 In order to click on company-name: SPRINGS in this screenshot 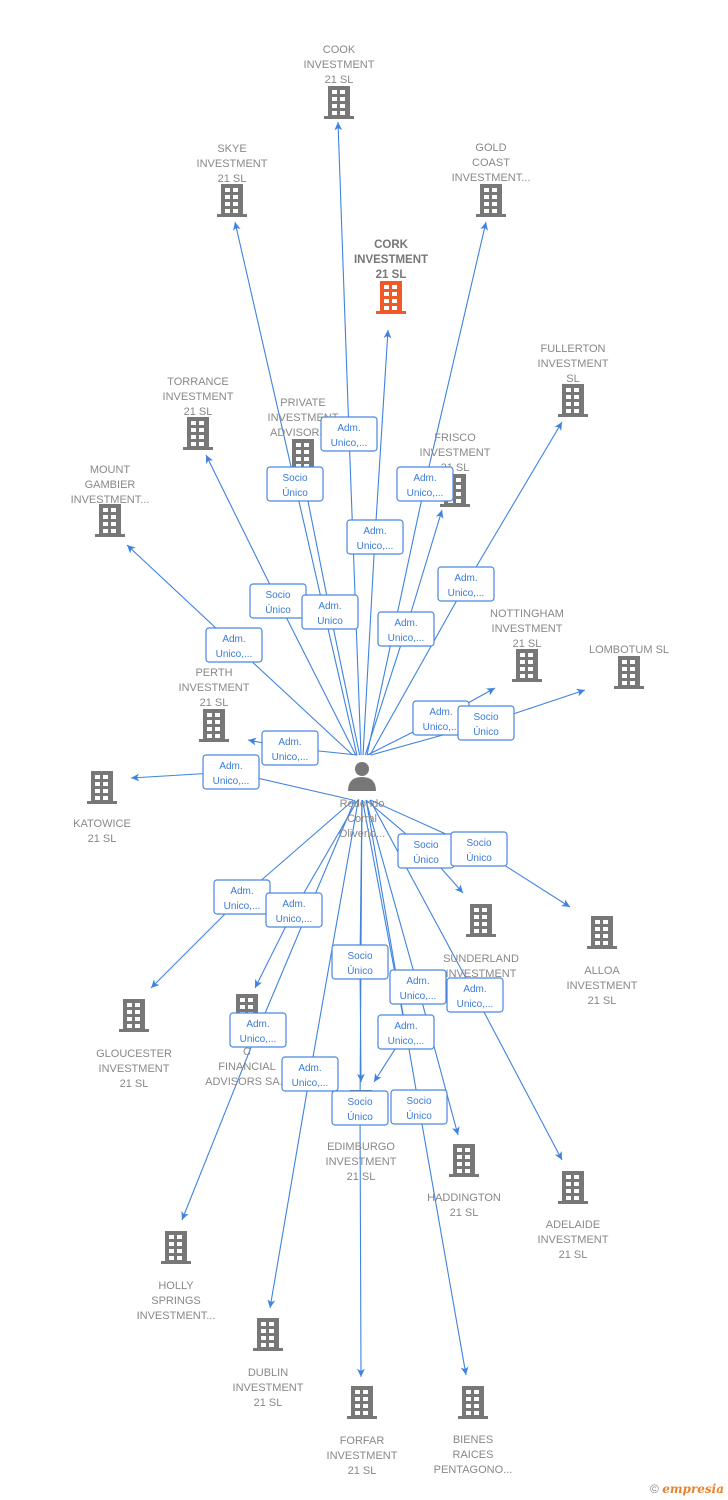, I will do `click(176, 1301)`.